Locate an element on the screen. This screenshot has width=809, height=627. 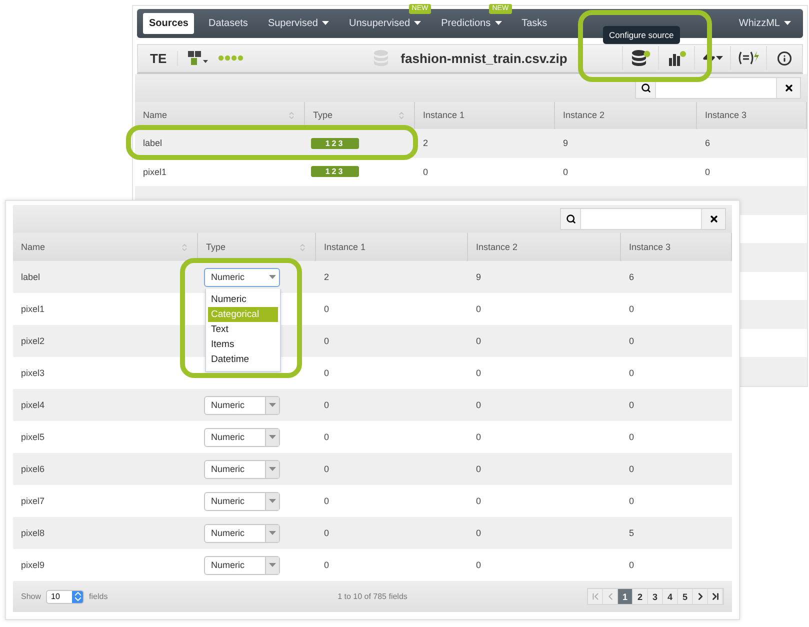
table-cell-text: pixel2 is located at coordinates (33, 341).